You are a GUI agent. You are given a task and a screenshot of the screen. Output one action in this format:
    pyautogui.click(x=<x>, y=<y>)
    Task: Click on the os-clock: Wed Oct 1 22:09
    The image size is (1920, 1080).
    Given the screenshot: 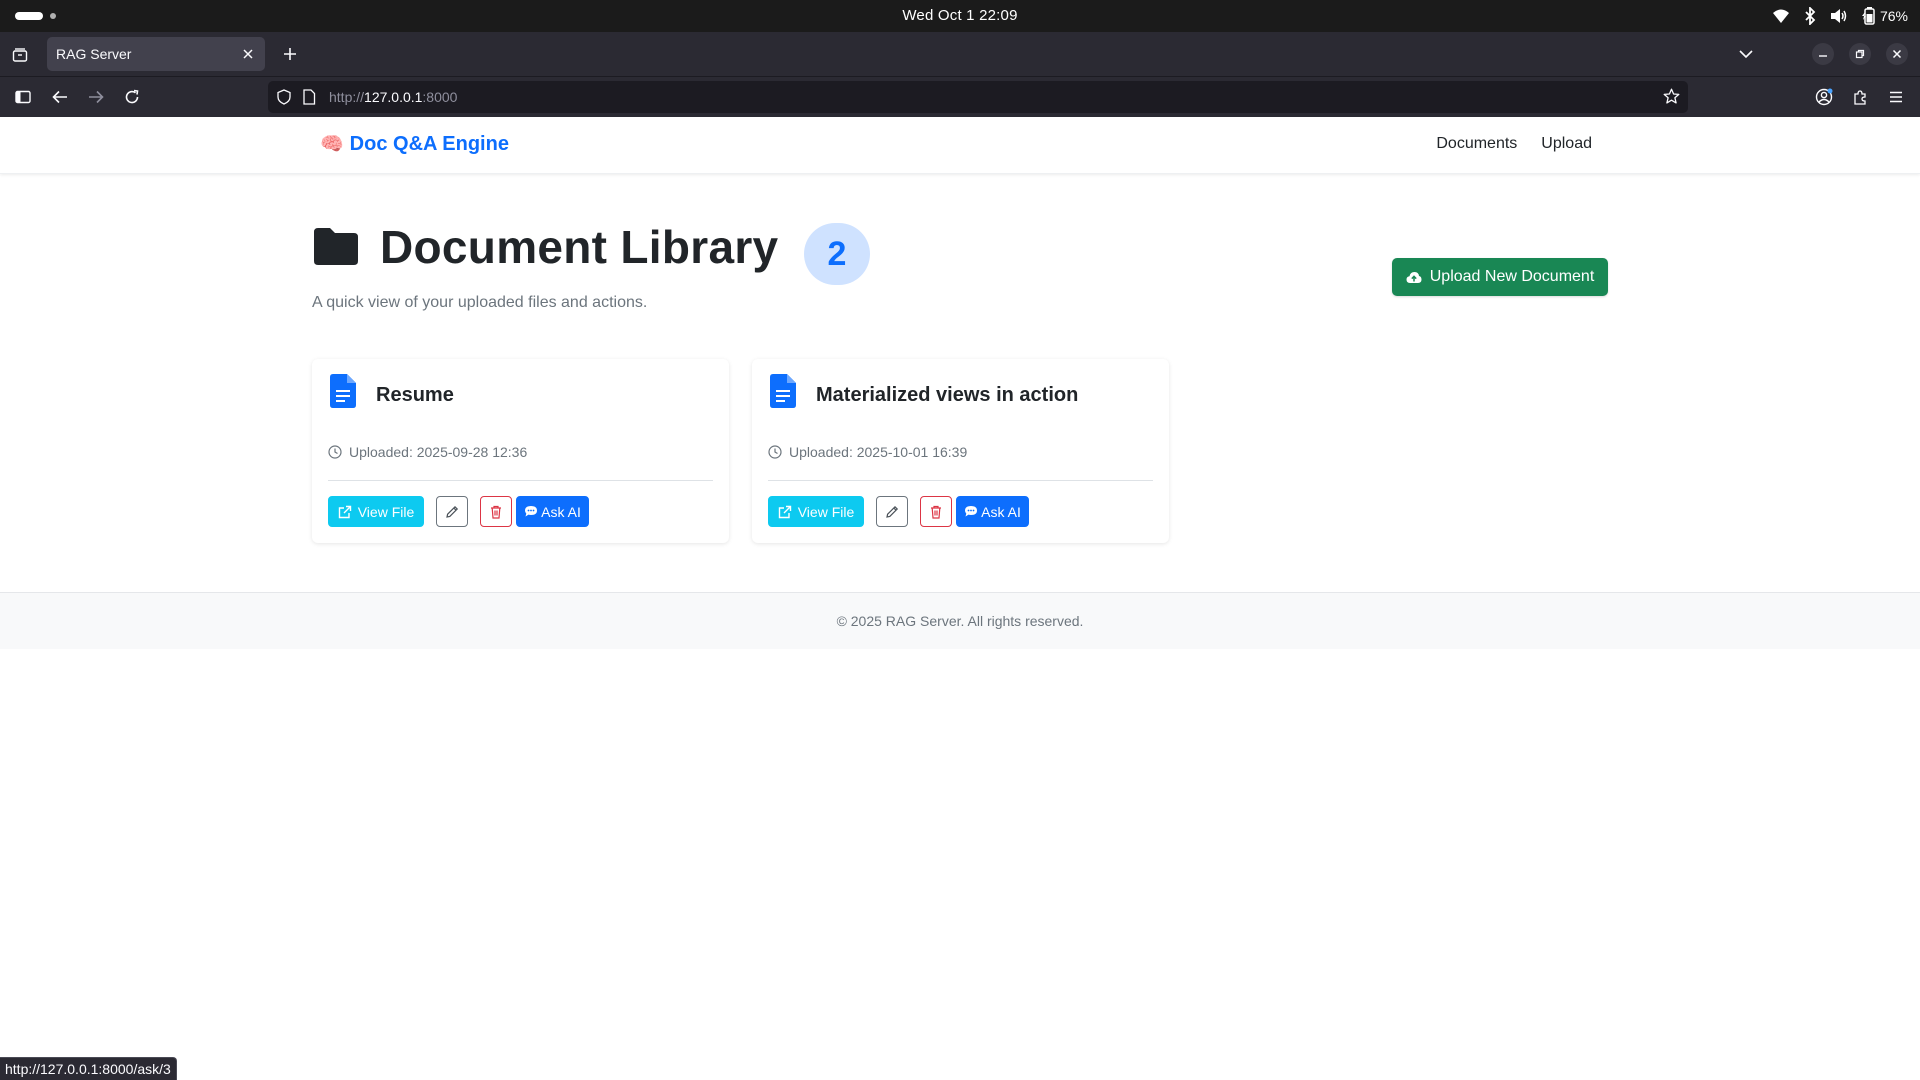 What is the action you would take?
    pyautogui.click(x=960, y=15)
    